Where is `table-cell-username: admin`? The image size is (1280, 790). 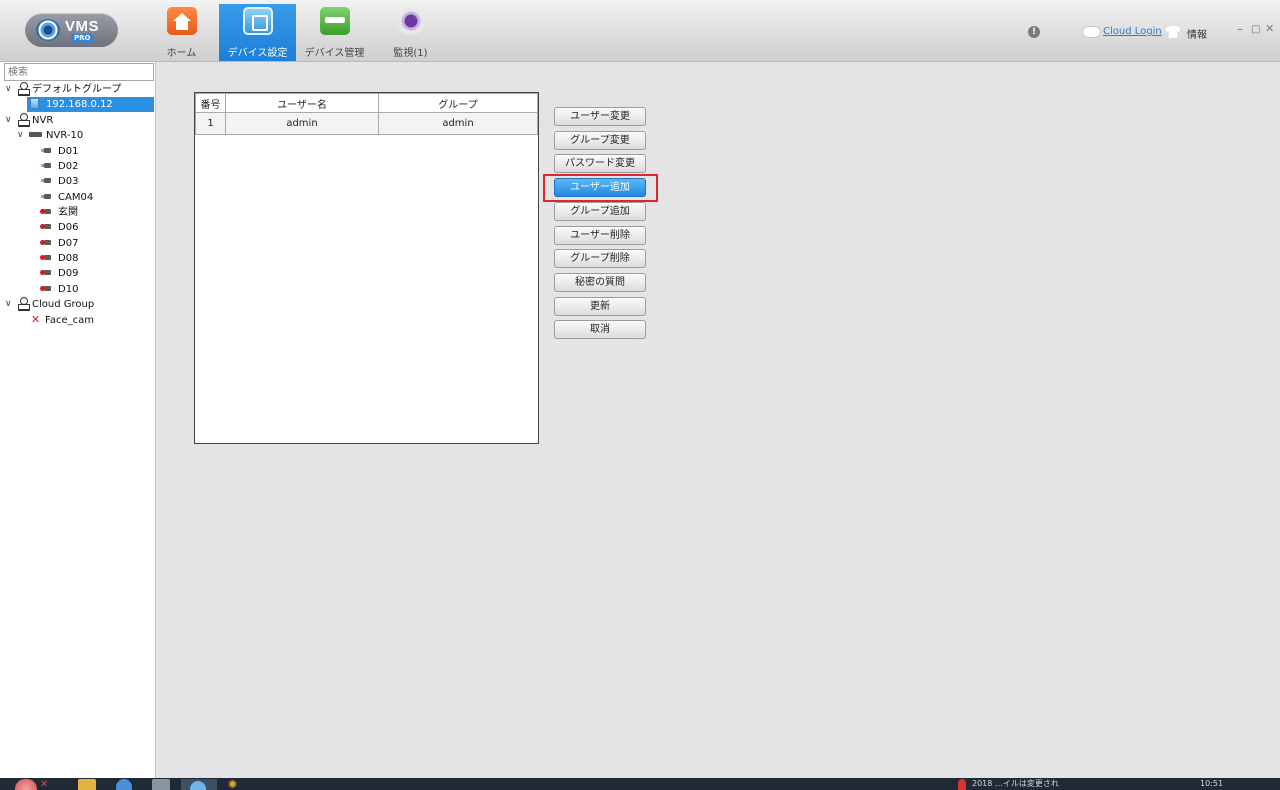 table-cell-username: admin is located at coordinates (302, 123).